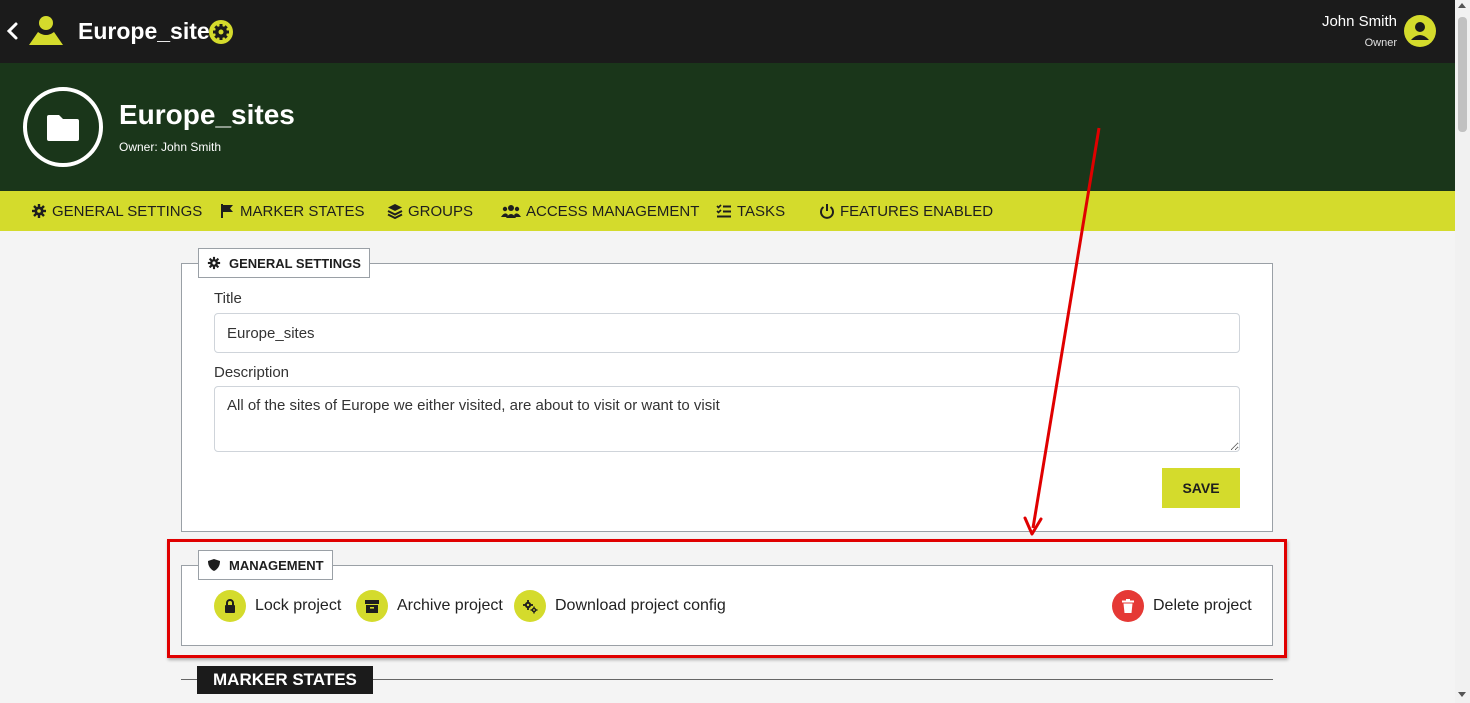 The height and width of the screenshot is (703, 1470). What do you see at coordinates (727, 605) in the screenshot?
I see `management-panel` at bounding box center [727, 605].